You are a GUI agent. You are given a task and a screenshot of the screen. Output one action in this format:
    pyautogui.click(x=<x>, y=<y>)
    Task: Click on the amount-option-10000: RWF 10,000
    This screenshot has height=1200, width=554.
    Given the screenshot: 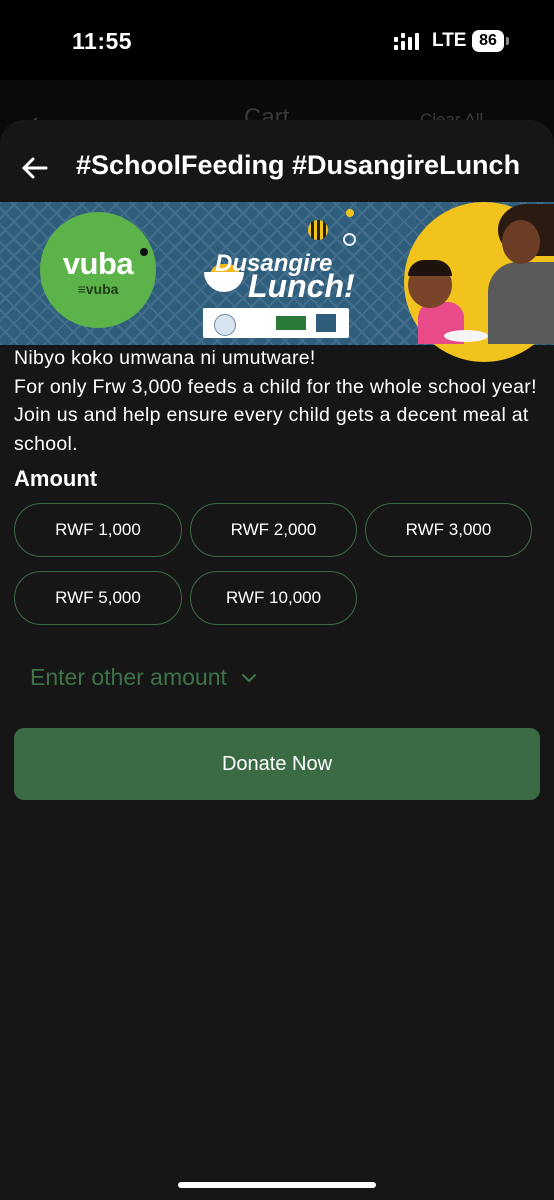 What is the action you would take?
    pyautogui.click(x=273, y=598)
    